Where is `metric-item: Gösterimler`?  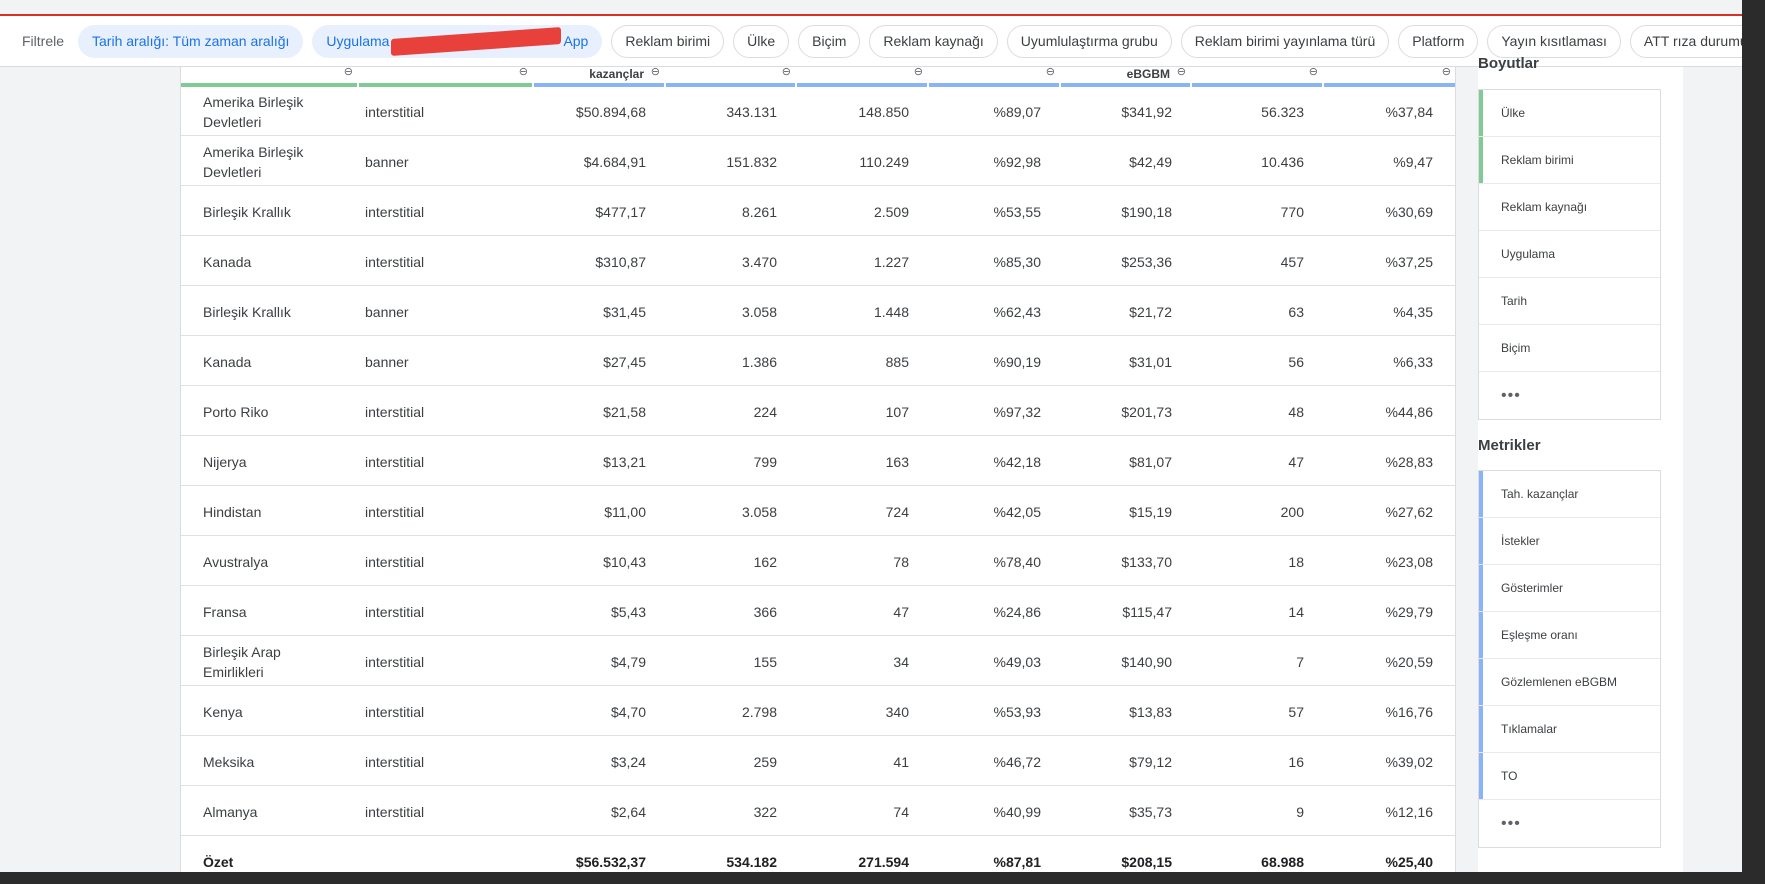
metric-item: Gösterimler is located at coordinates (1569, 588).